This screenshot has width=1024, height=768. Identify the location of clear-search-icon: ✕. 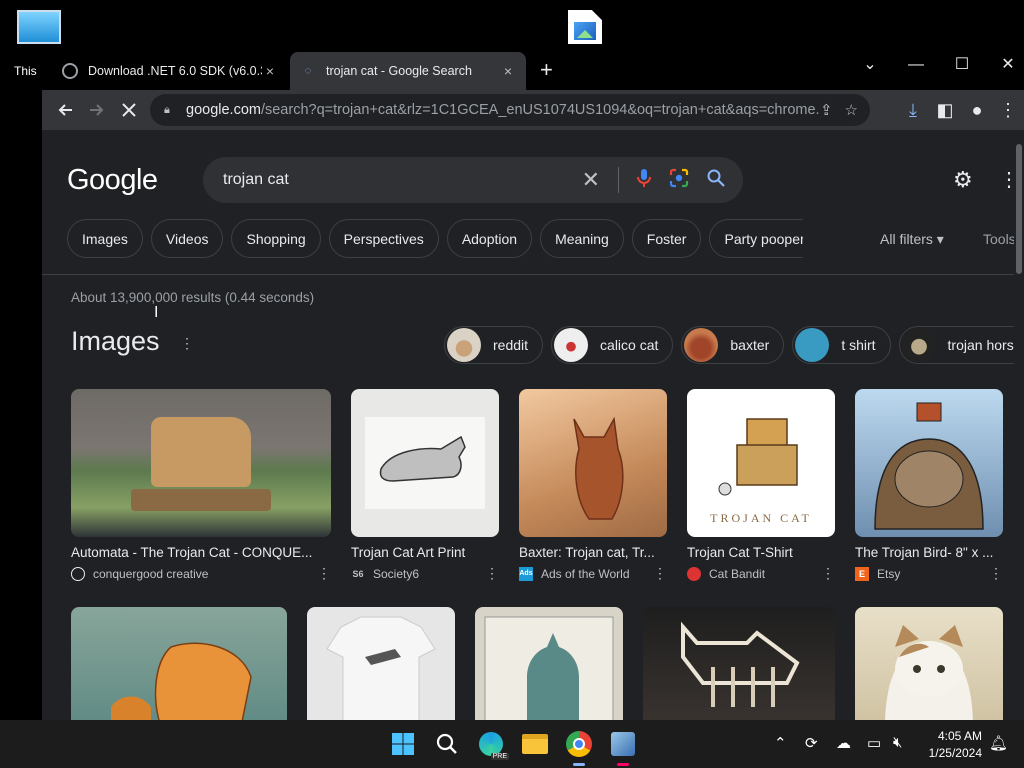
(591, 180).